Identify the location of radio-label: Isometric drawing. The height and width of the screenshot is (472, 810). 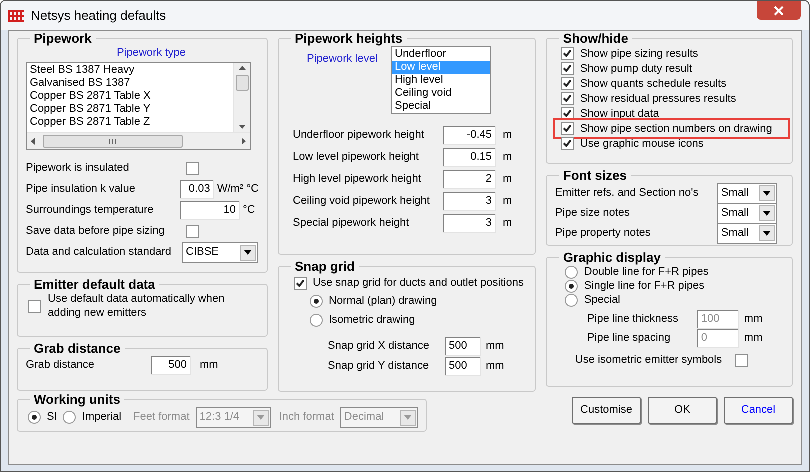
(372, 320).